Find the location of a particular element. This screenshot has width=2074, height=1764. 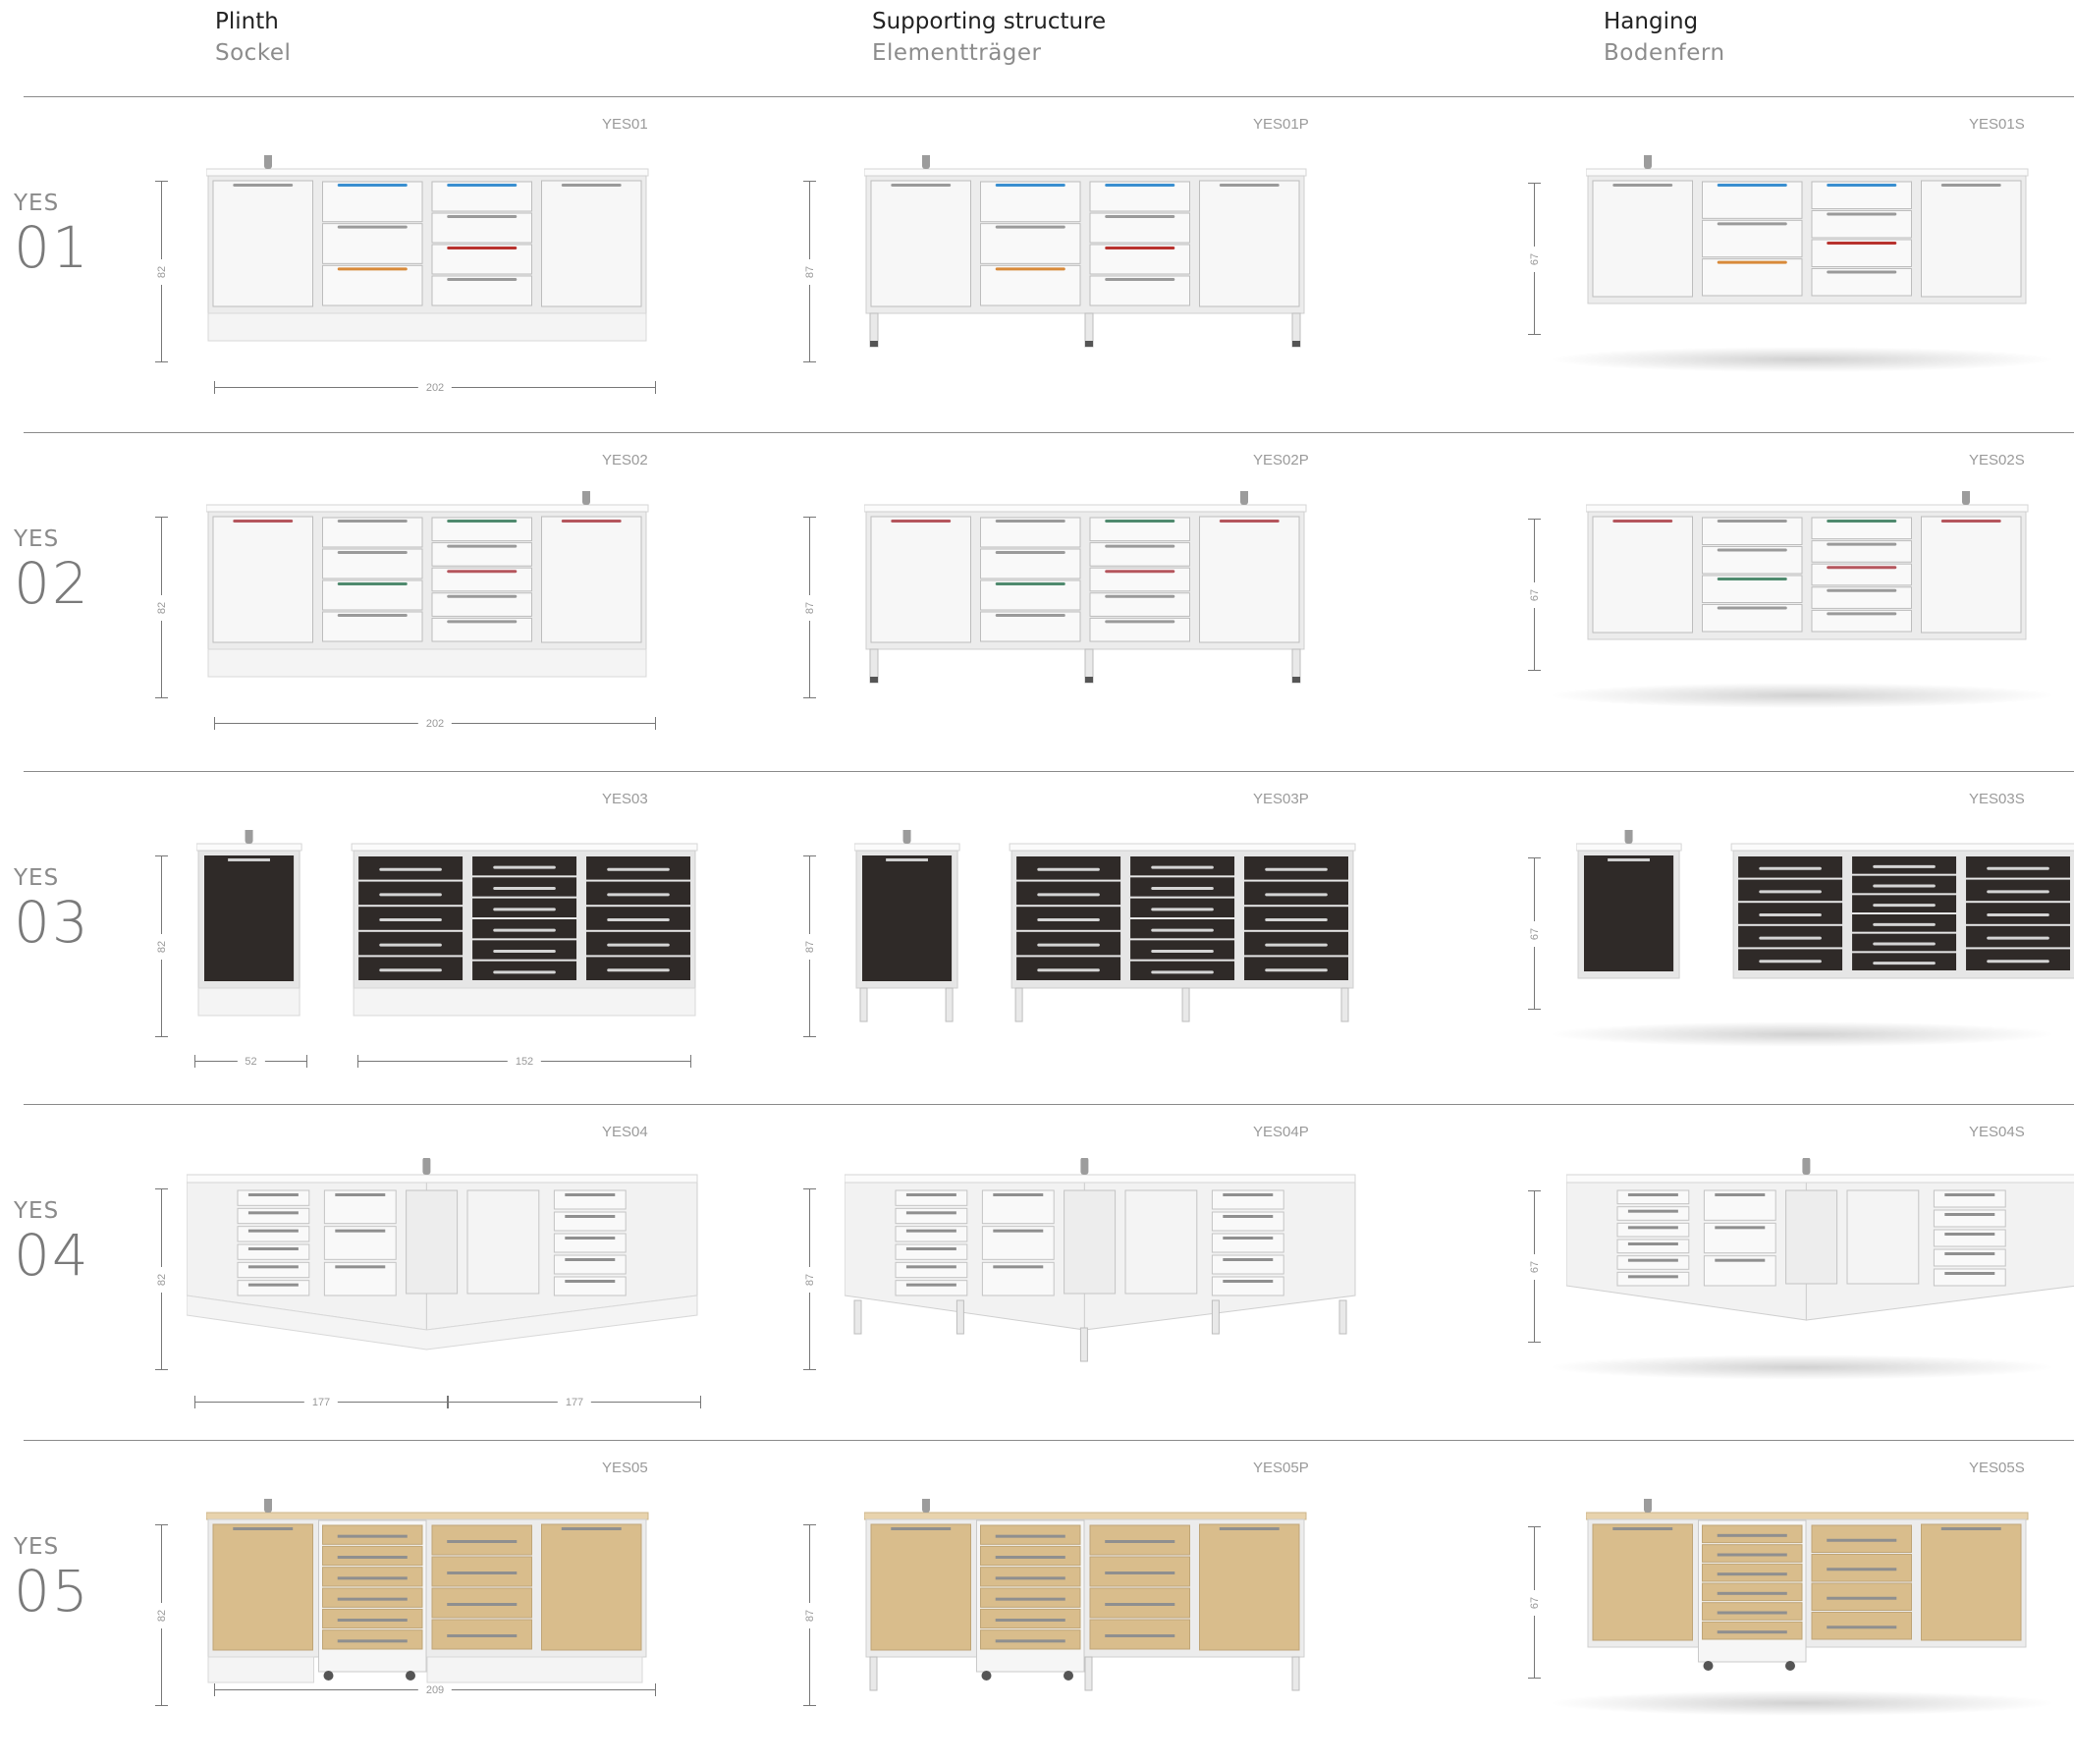

width-dimension: 209 is located at coordinates (435, 1690).